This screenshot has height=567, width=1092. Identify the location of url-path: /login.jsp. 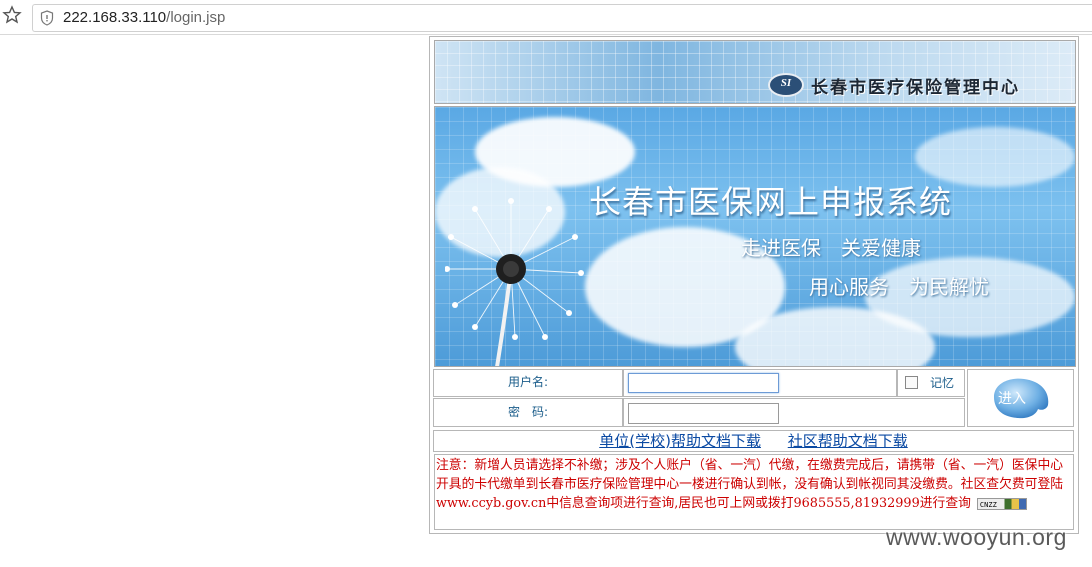
(196, 17).